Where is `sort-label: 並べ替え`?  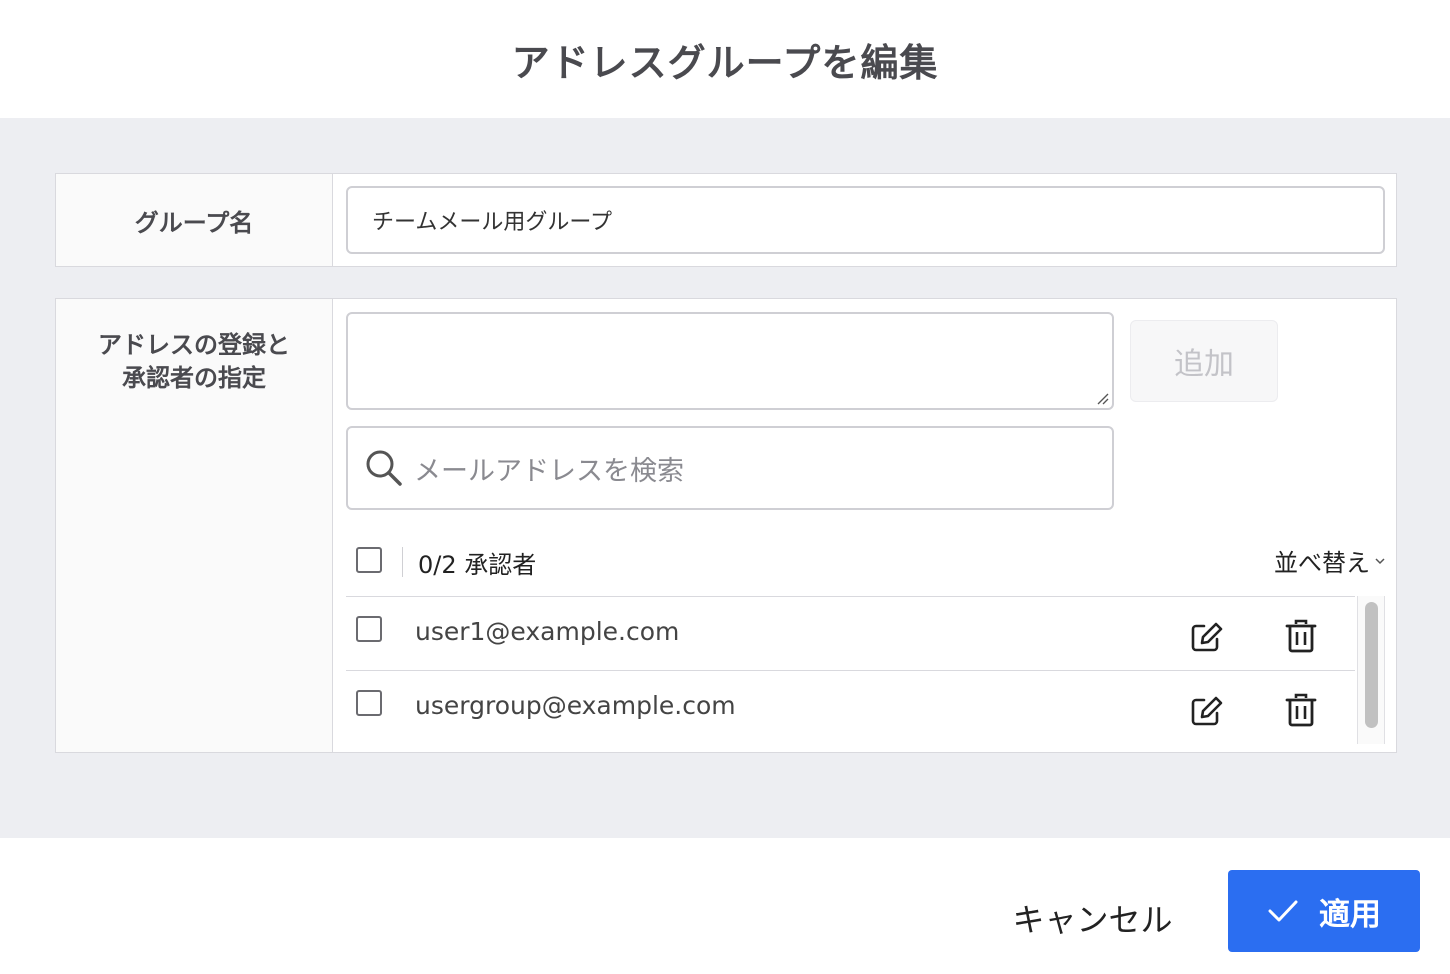
sort-label: 並べ替え is located at coordinates (1322, 563).